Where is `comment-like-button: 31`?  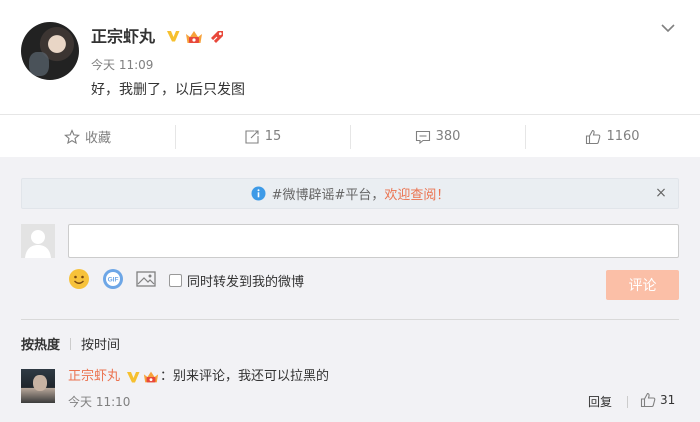
comment-like-button: 31 is located at coordinates (657, 400).